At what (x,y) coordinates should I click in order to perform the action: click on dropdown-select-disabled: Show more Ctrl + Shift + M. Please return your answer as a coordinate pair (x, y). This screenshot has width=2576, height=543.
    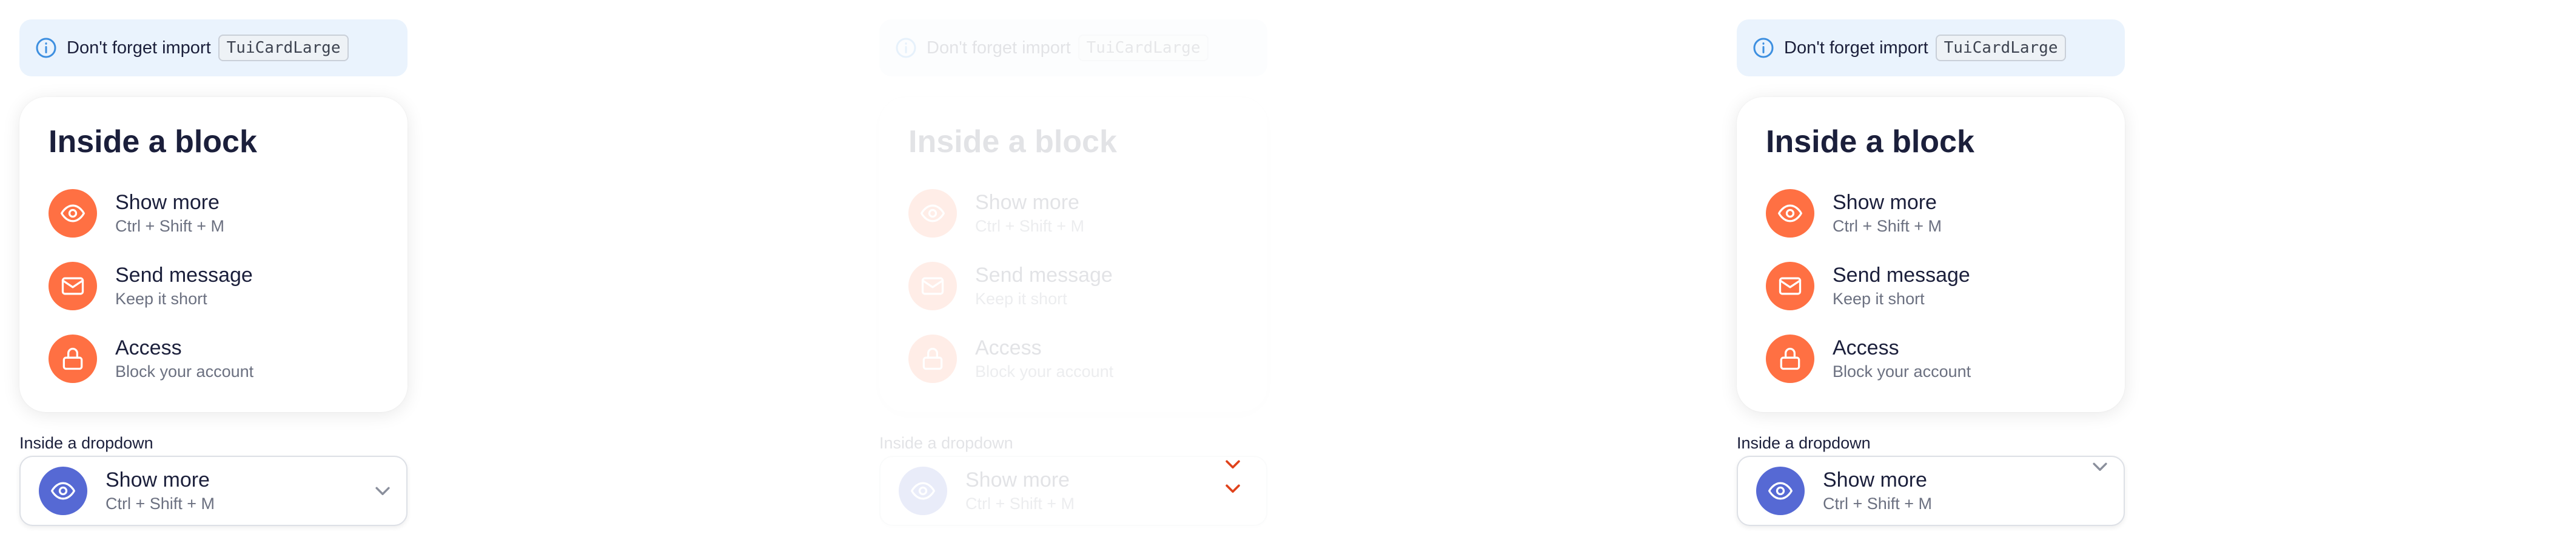
    Looking at the image, I should click on (1073, 491).